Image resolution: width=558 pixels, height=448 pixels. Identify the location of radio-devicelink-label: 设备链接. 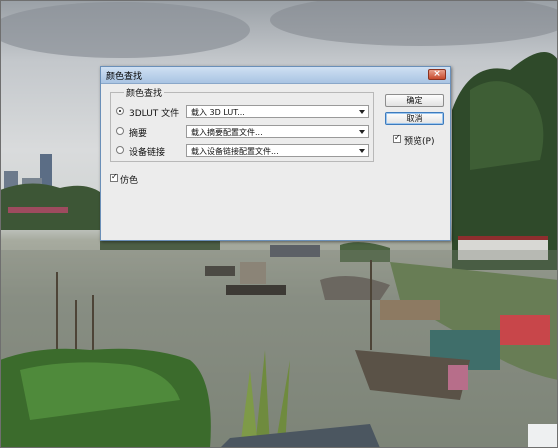
(147, 151).